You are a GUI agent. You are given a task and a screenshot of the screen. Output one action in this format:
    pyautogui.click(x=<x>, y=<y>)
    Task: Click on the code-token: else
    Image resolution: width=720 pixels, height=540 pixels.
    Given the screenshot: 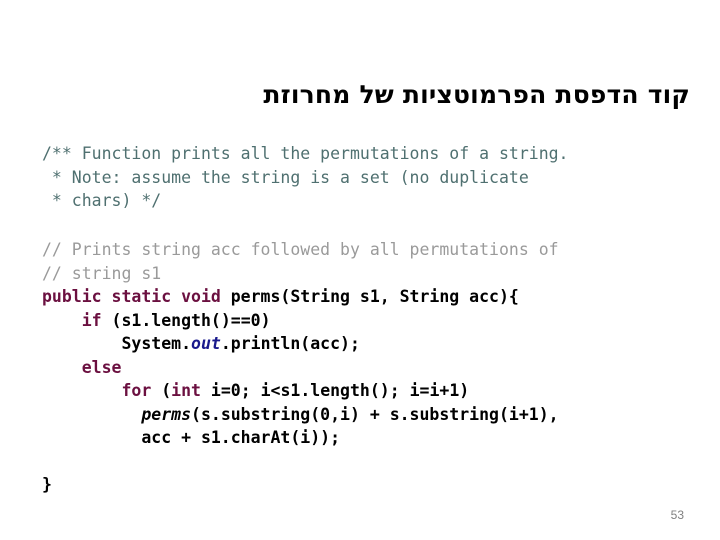 What is the action you would take?
    pyautogui.click(x=101, y=367)
    